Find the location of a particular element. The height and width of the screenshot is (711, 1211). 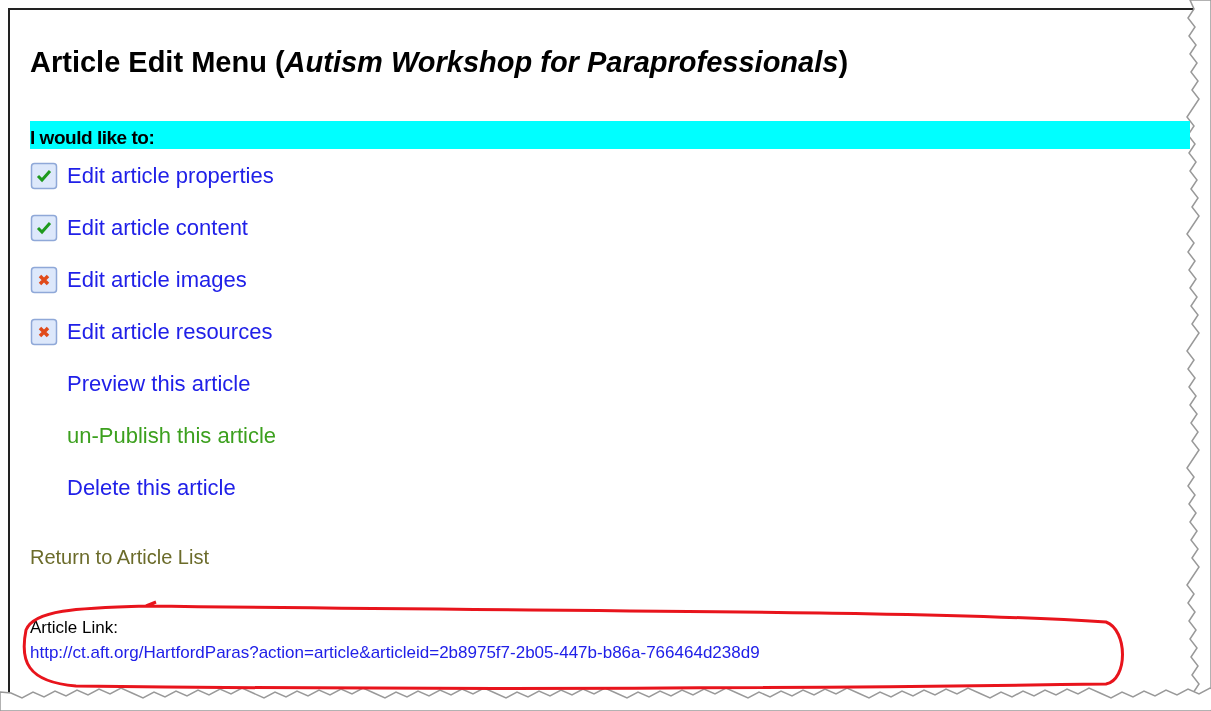

action-link: Edit article images is located at coordinates (157, 280).